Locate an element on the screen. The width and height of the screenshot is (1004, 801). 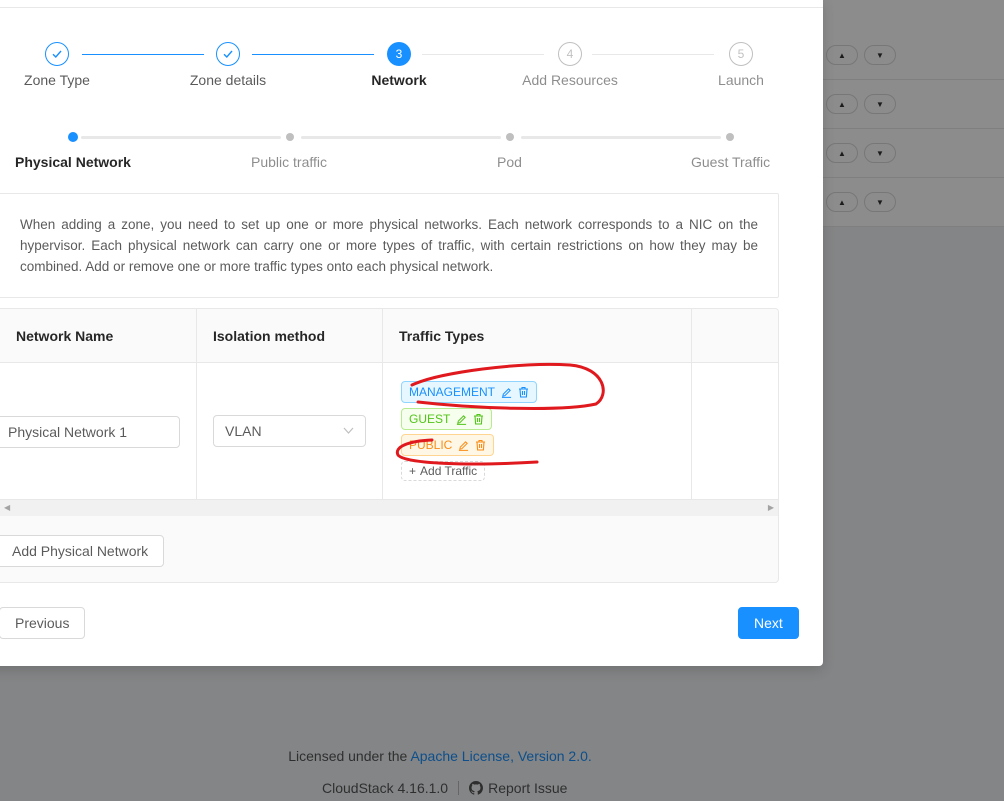
traffic-tag-guest: GUEST is located at coordinates (447, 419).